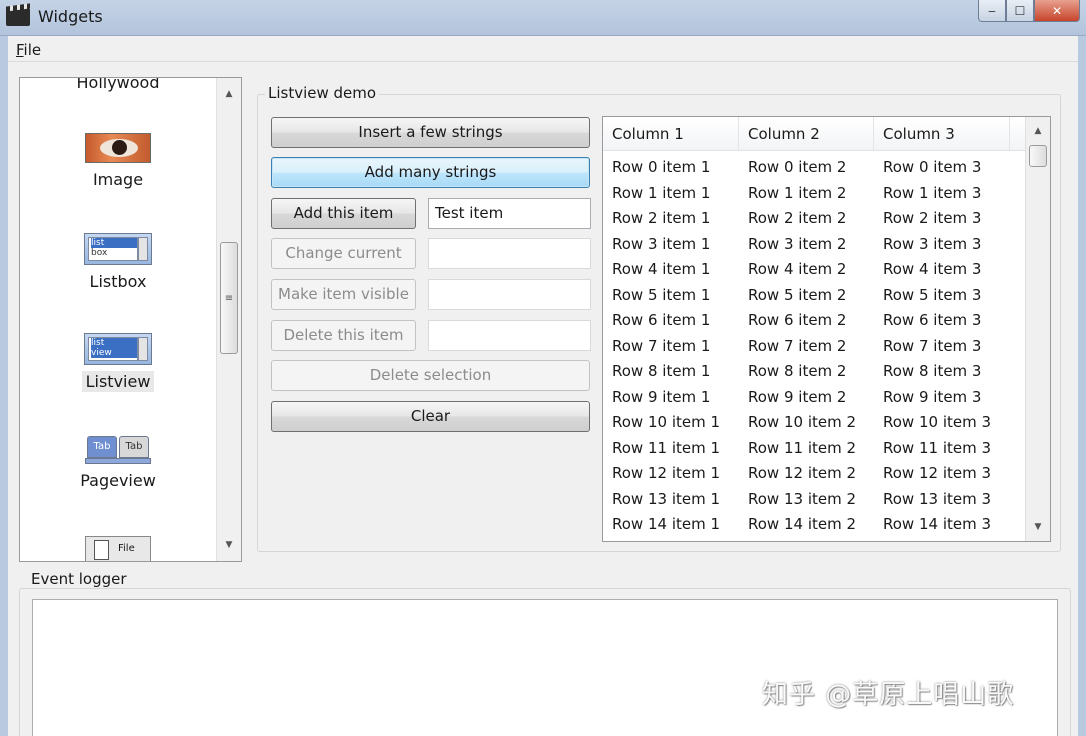 This screenshot has width=1086, height=736. What do you see at coordinates (992, 11) in the screenshot?
I see `minimize-button: ‒` at bounding box center [992, 11].